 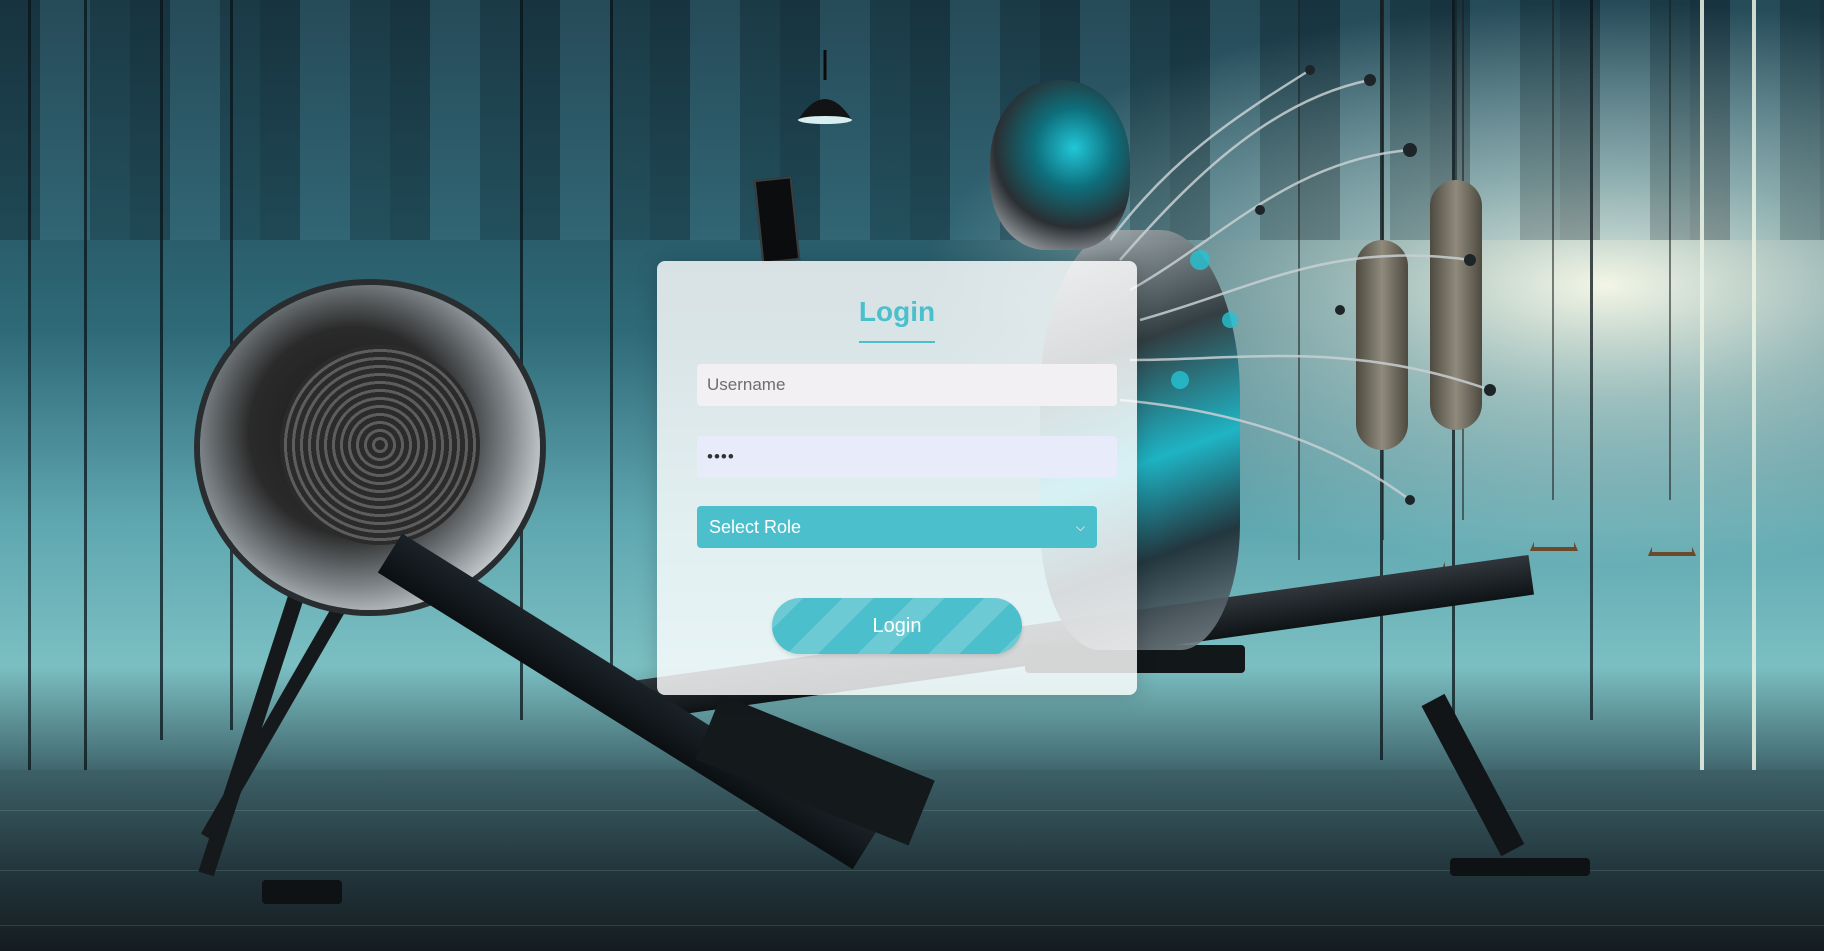 I want to click on cyborg-wires, so click(x=1303, y=285).